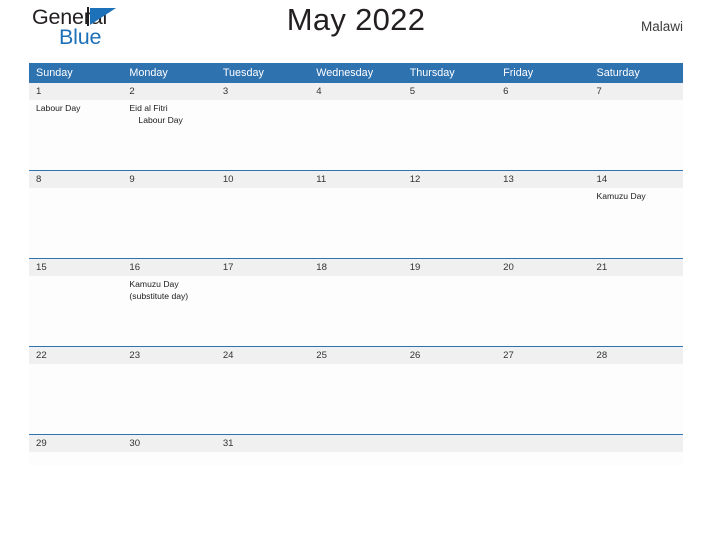 This screenshot has width=712, height=550. Describe the element at coordinates (262, 355) in the screenshot. I see `date-cell: 24` at that location.